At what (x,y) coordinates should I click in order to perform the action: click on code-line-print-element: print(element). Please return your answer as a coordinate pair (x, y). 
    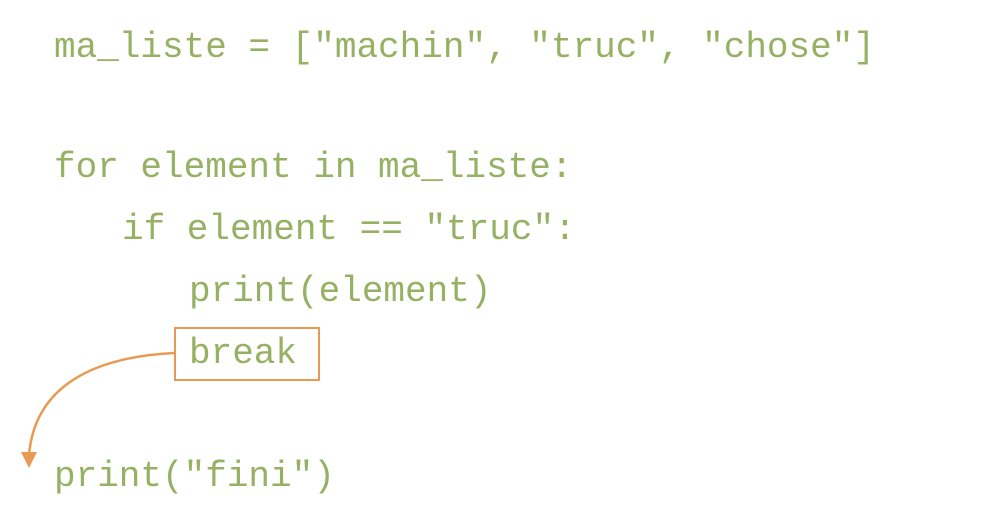
    Looking at the image, I should click on (340, 291).